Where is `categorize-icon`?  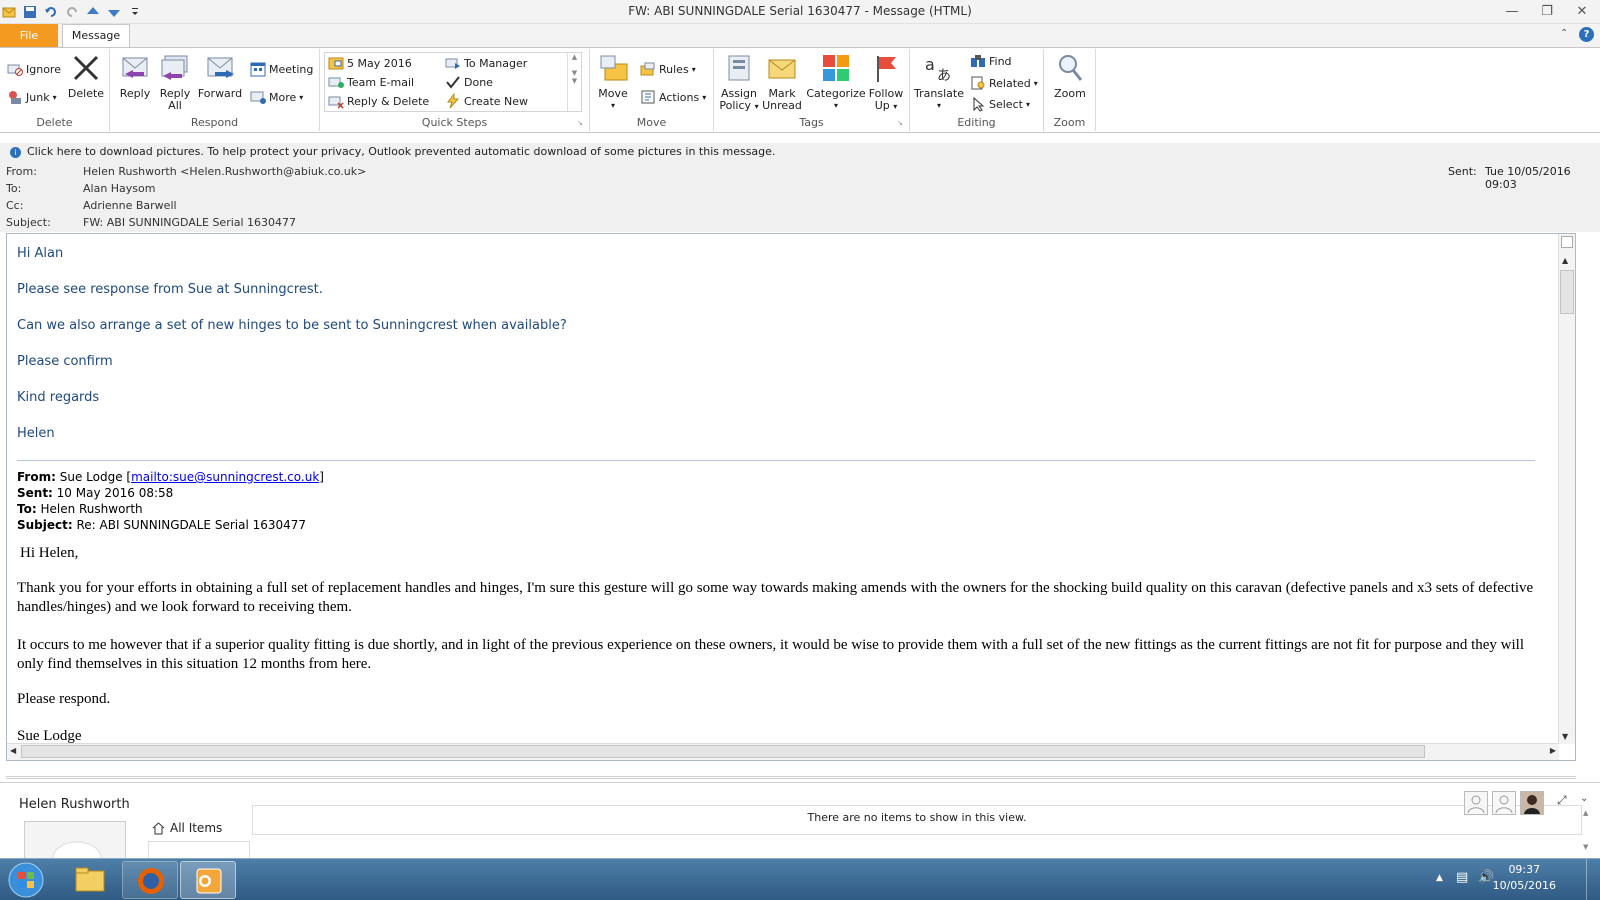 categorize-icon is located at coordinates (836, 68).